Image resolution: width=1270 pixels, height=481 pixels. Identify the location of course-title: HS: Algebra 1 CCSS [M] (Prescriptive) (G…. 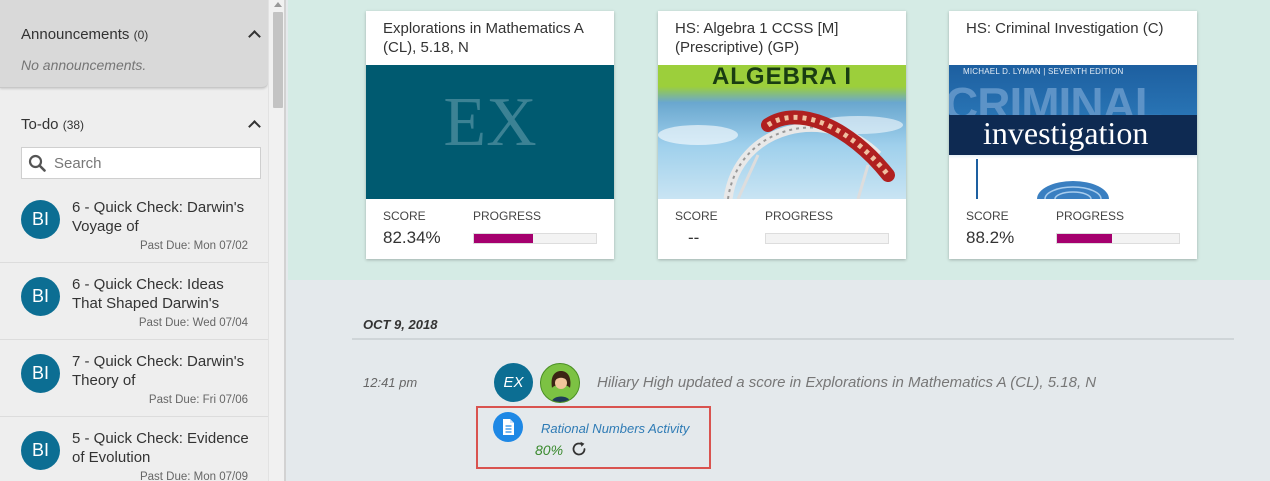
(785, 38).